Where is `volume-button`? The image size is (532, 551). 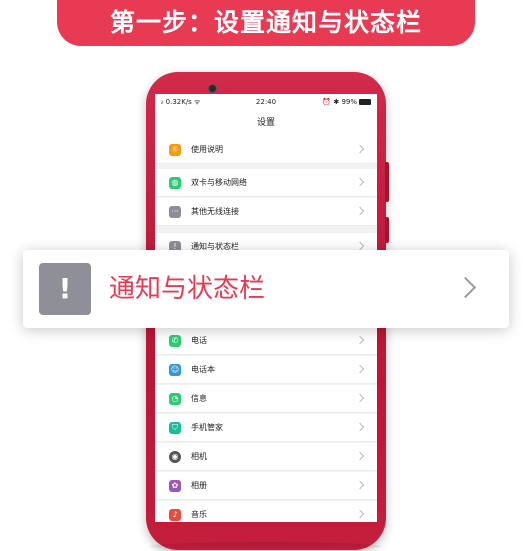 volume-button is located at coordinates (387, 182).